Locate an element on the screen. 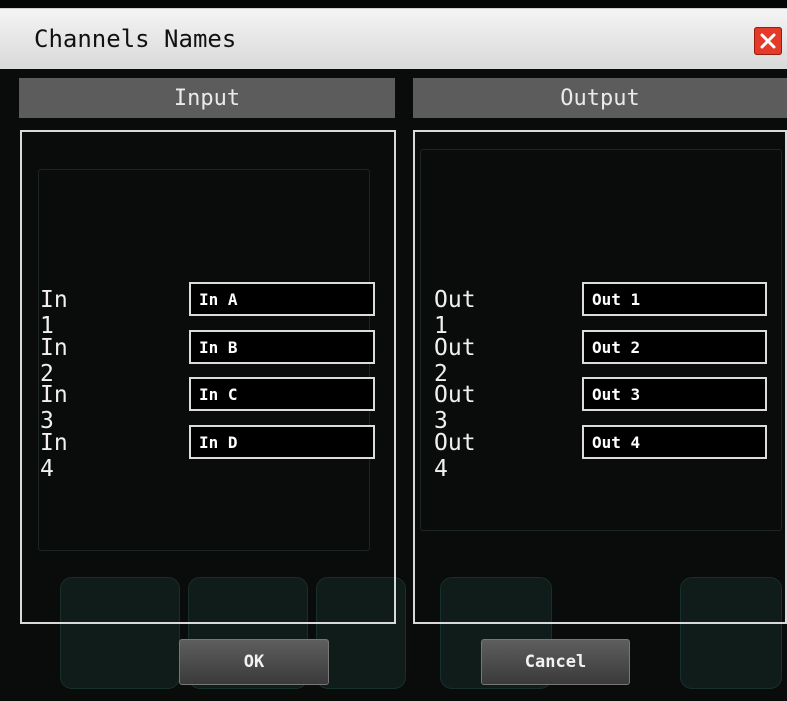  output-row-label: Out 1 is located at coordinates (455, 313).